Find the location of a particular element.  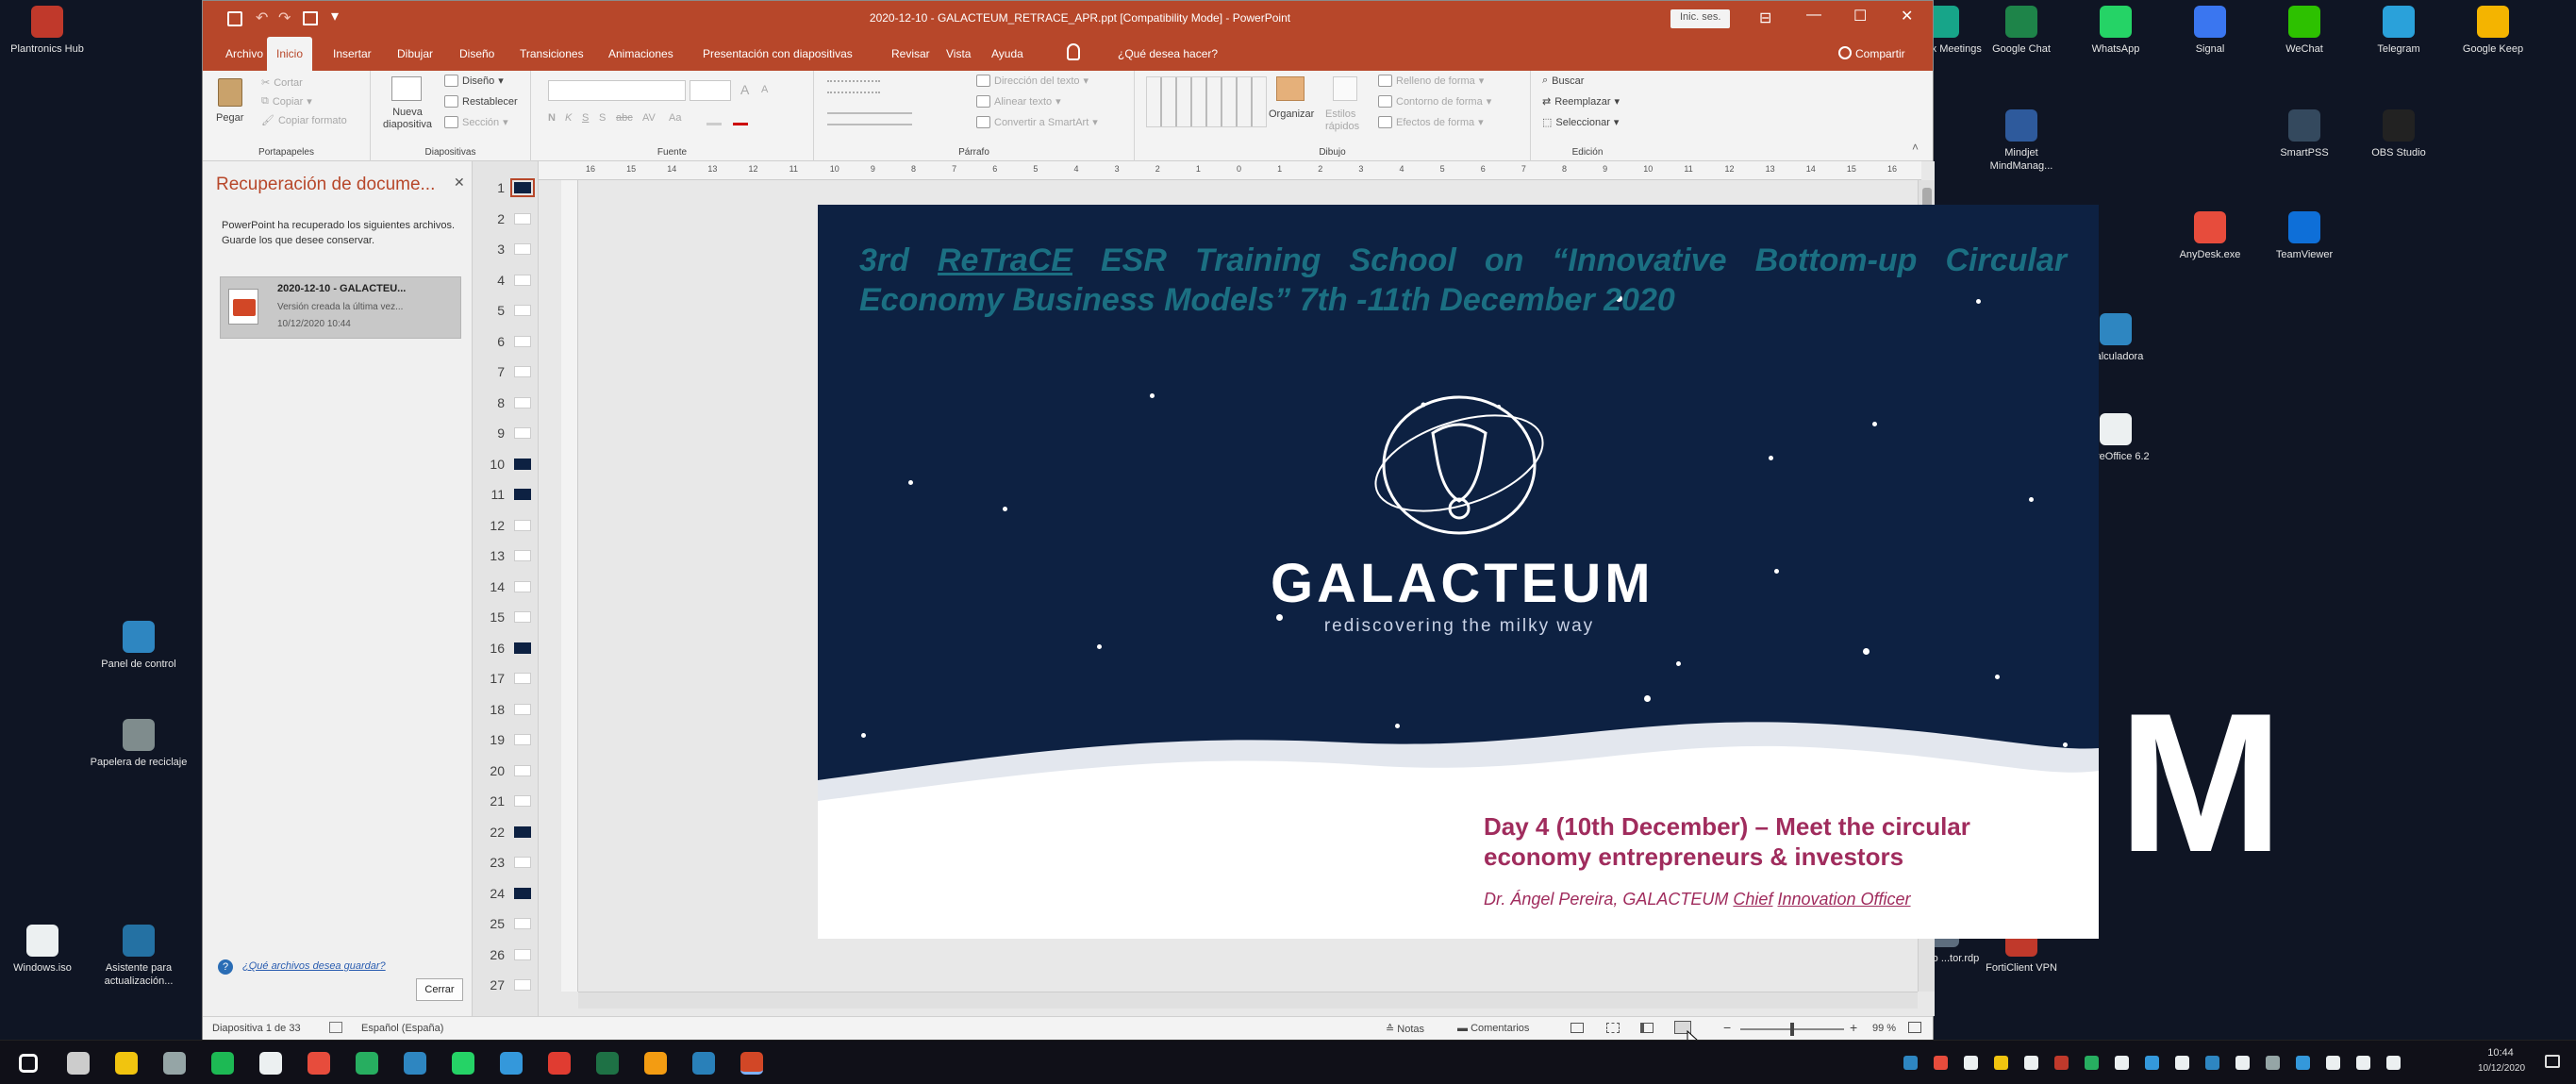

grow-font-button: A is located at coordinates (745, 90).